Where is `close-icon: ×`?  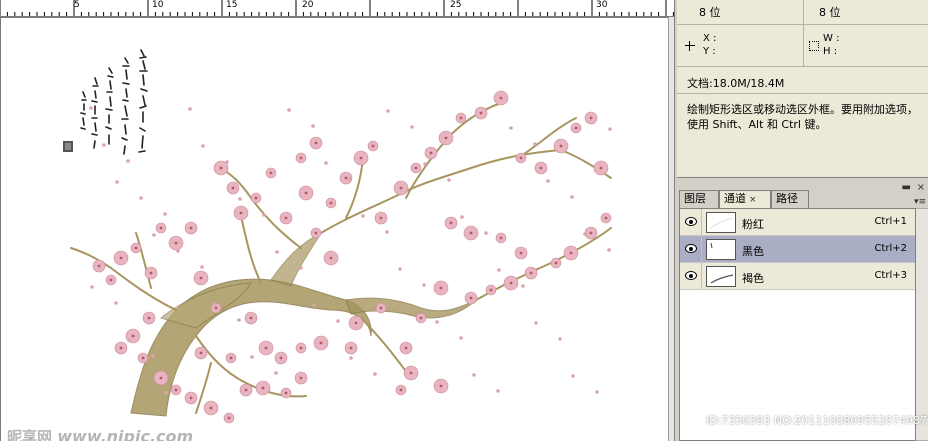 close-icon: × is located at coordinates (921, 187).